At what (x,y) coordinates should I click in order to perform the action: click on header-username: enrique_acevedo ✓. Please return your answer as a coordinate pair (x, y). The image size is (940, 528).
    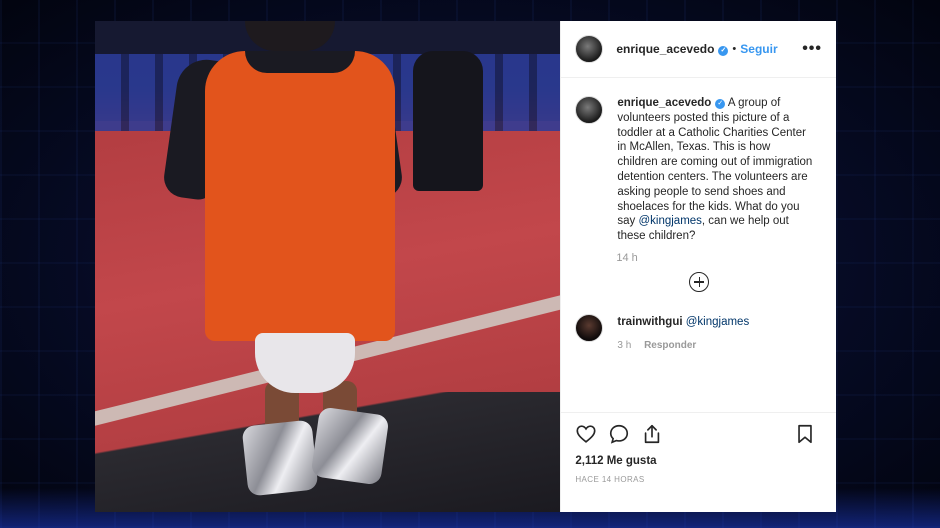
    Looking at the image, I should click on (672, 49).